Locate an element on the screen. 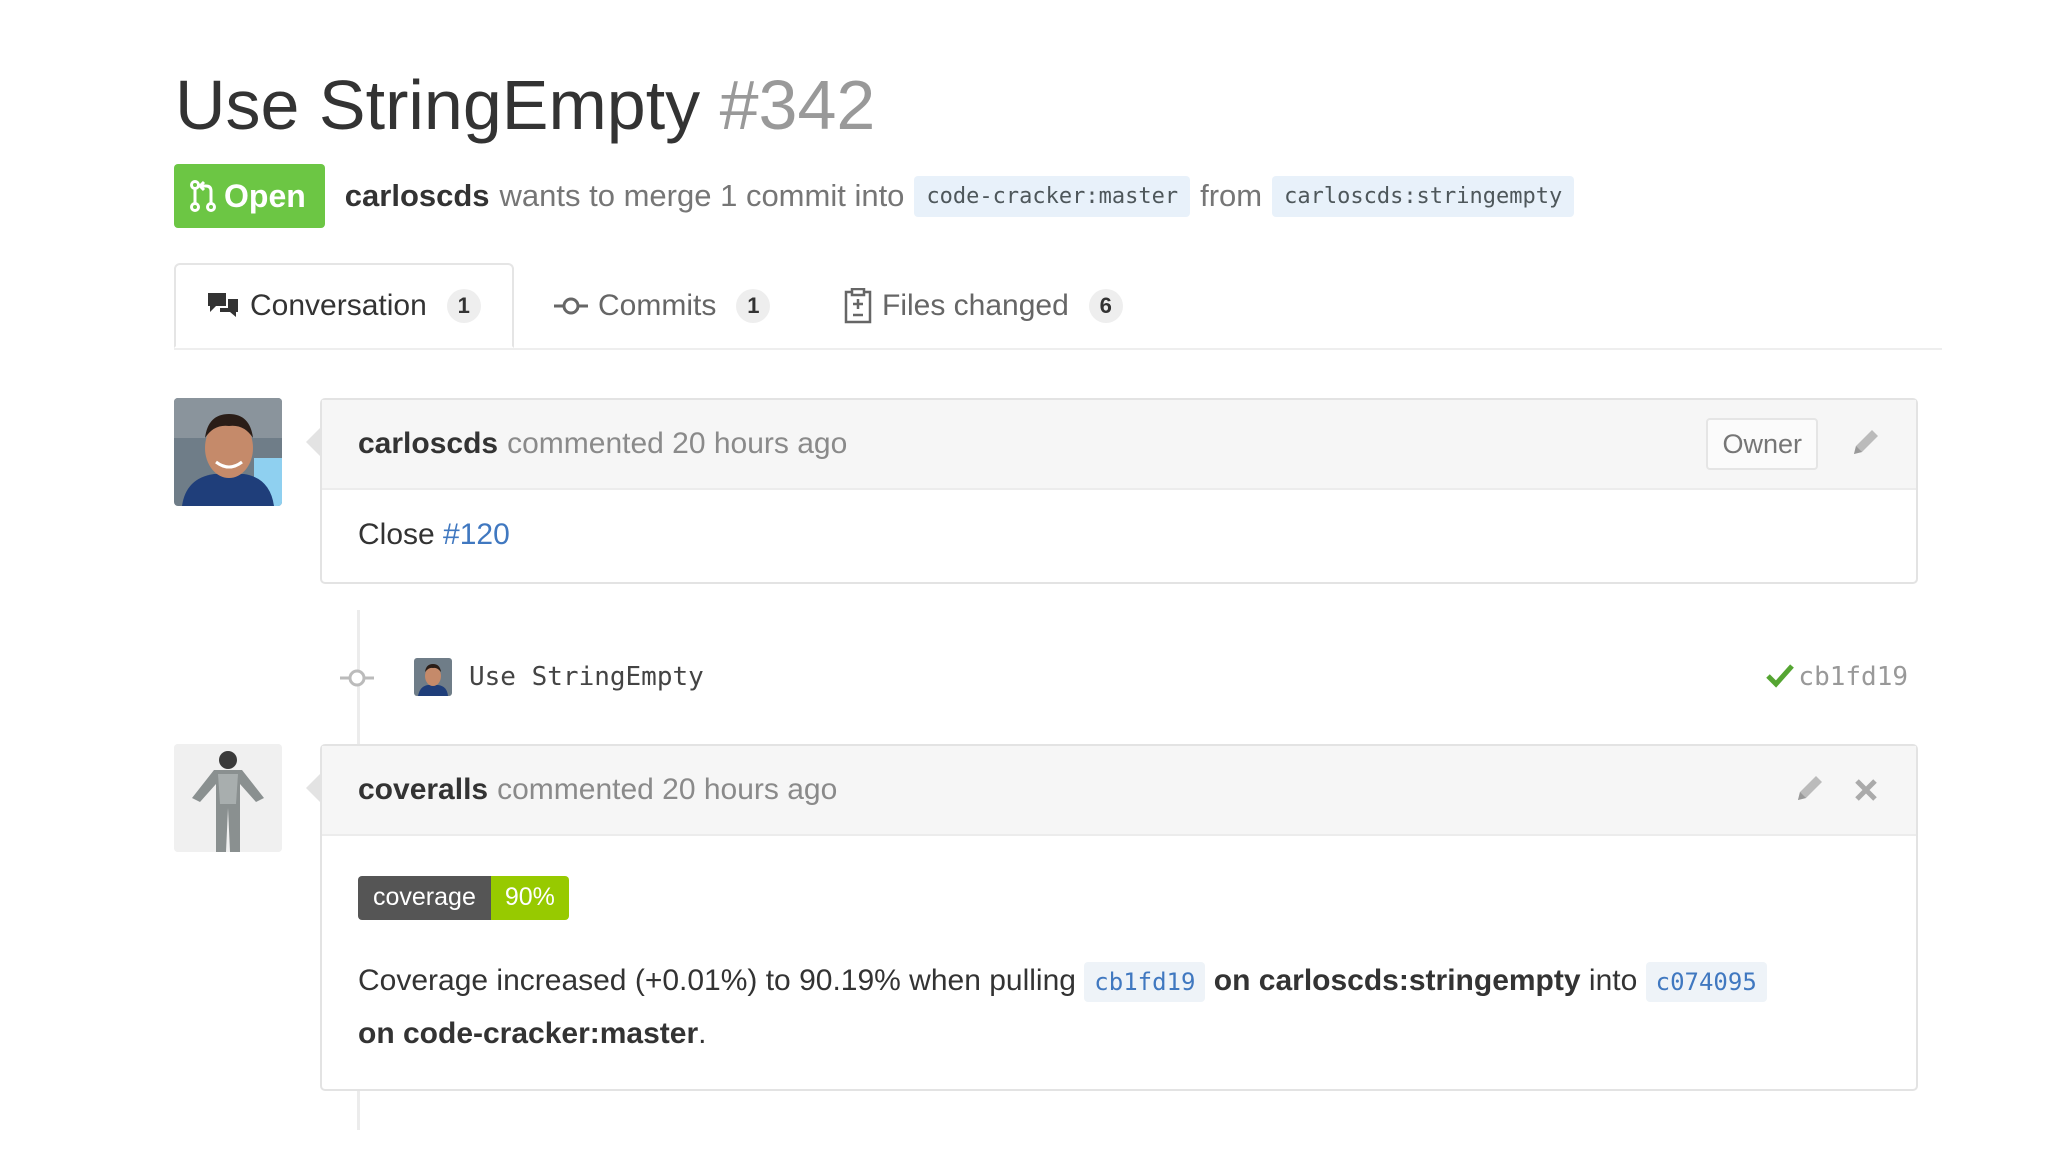 This screenshot has height=1152, width=2048. comment-header: coveralls commented 20 hours ago is located at coordinates (1111, 791).